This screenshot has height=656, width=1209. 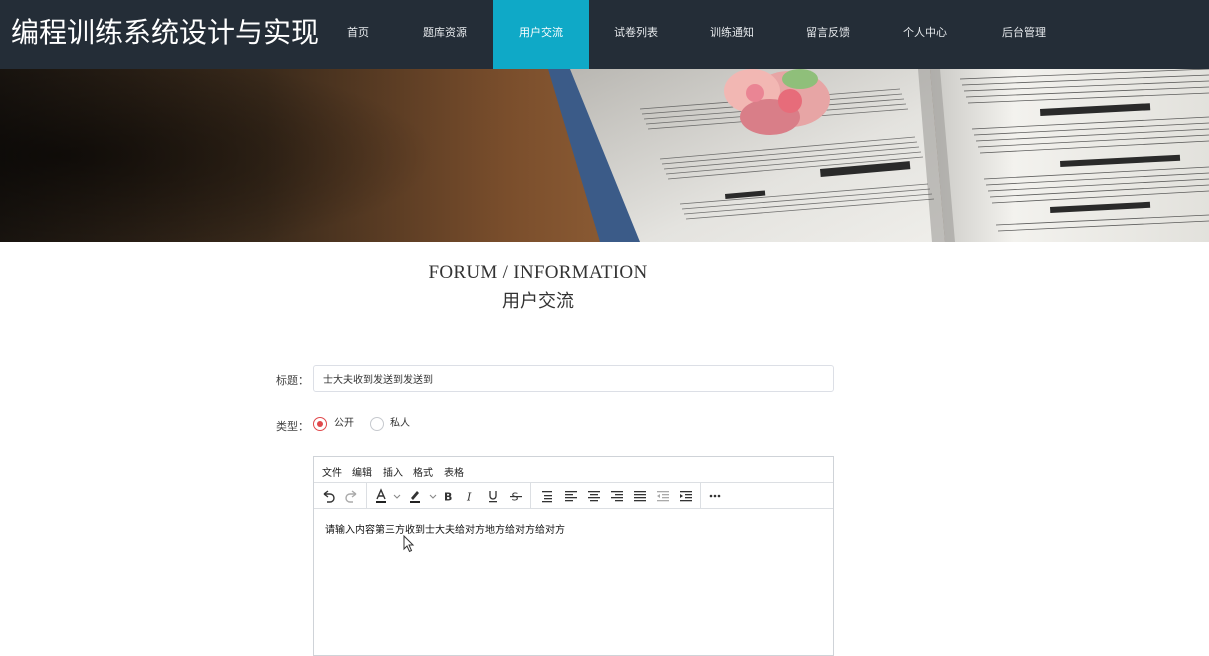 I want to click on bold-icon: B, so click(x=448, y=496).